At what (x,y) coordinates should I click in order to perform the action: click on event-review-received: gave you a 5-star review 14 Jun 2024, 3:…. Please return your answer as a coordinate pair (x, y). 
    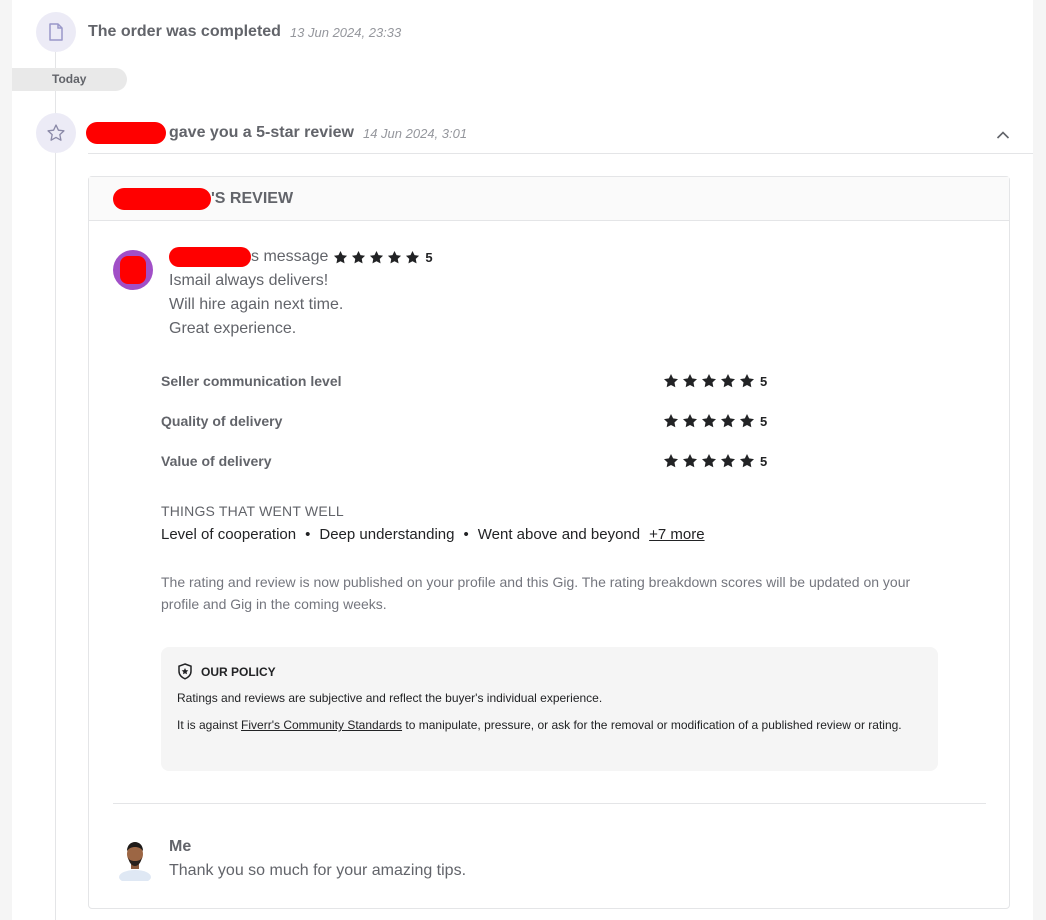
    Looking at the image, I should click on (251, 133).